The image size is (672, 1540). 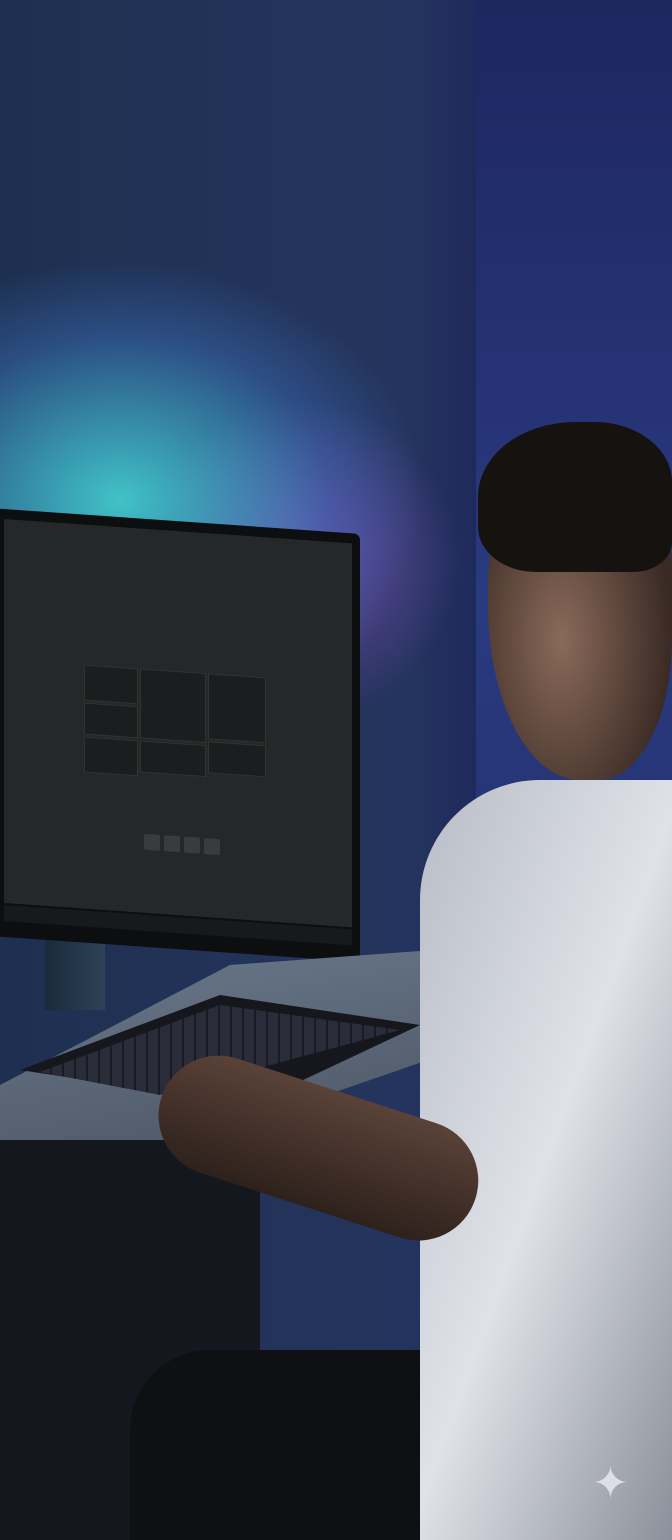 I want to click on monitor-screen, so click(x=178, y=723).